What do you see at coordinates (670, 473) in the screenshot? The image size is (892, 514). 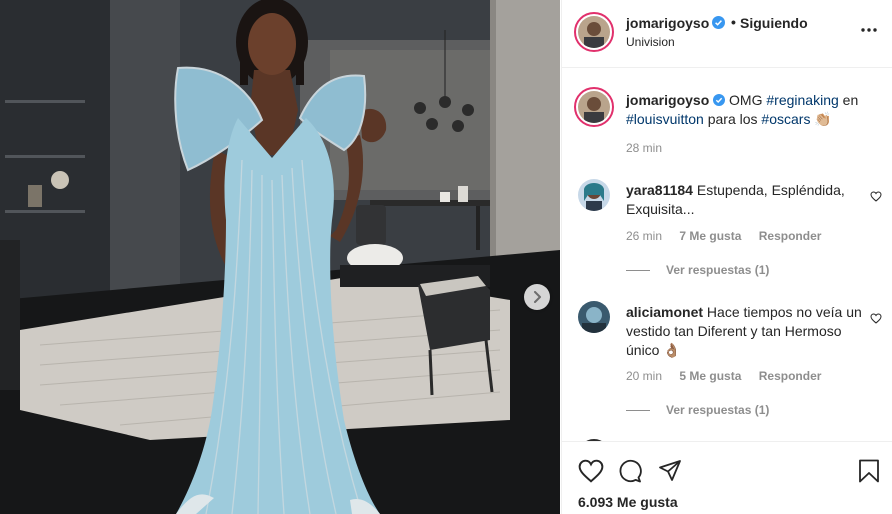 I see `paper-plane-icon` at bounding box center [670, 473].